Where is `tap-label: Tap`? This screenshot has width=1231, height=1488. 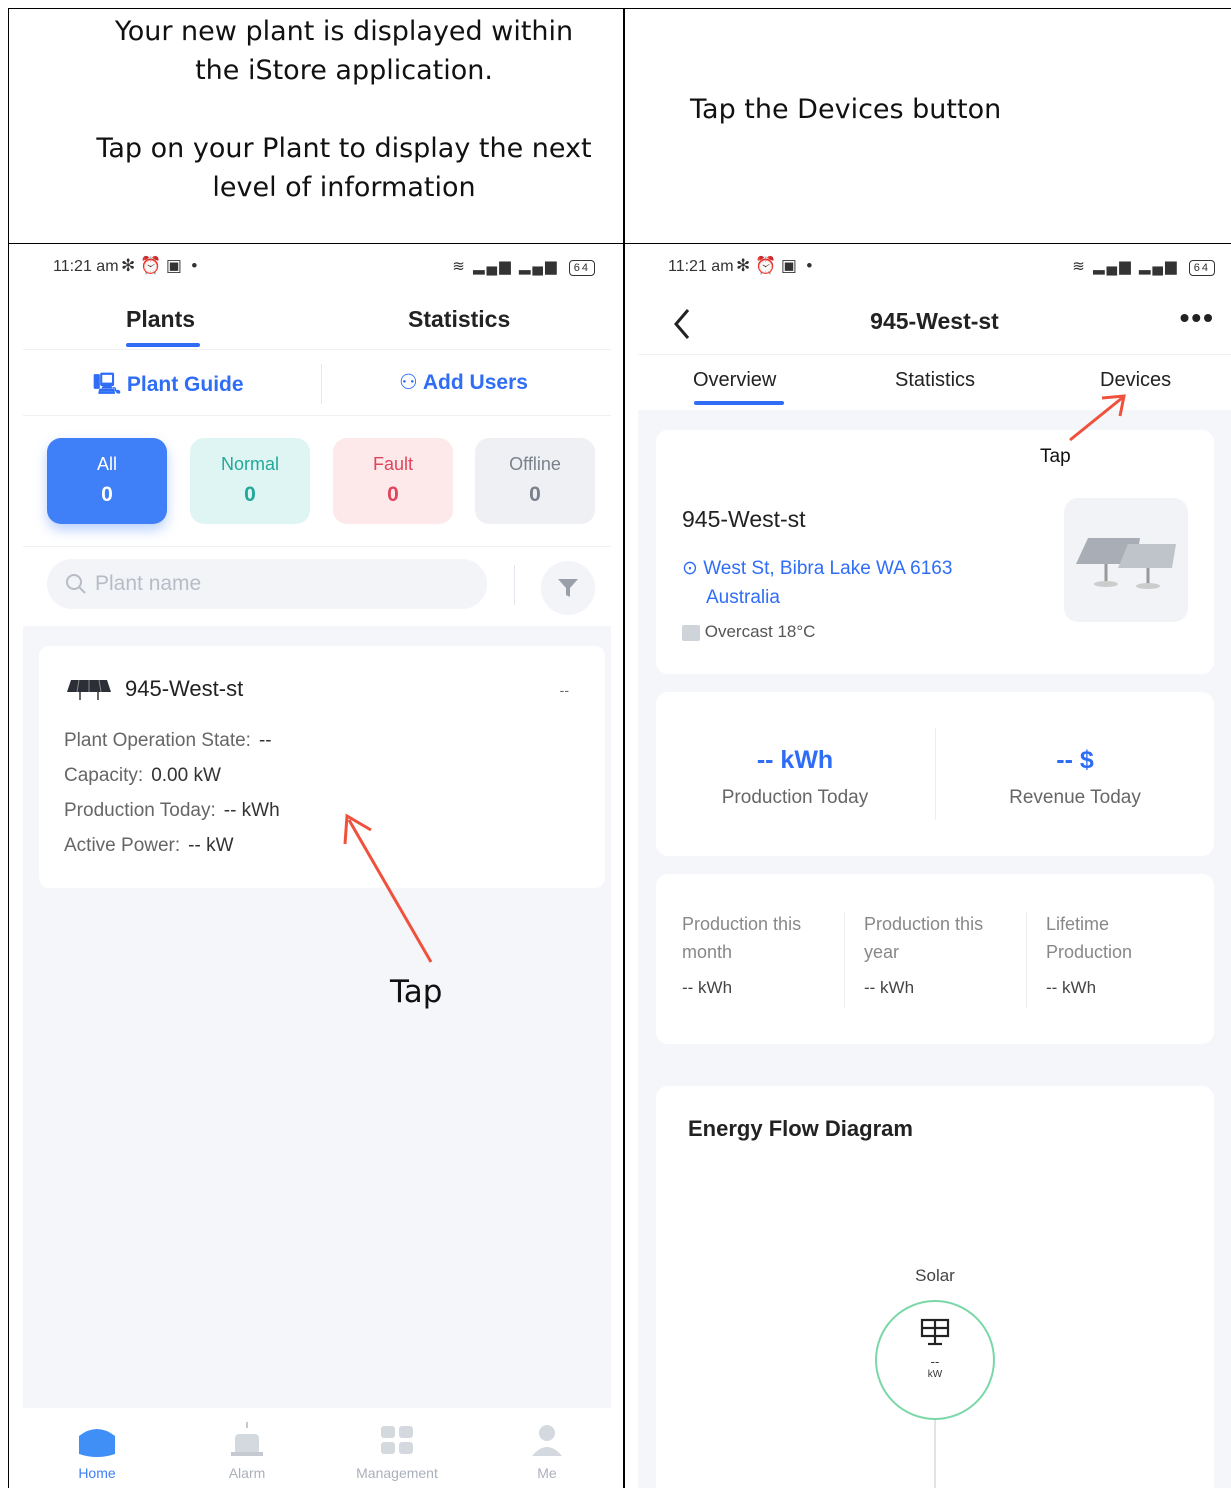
tap-label: Tap is located at coordinates (1055, 456).